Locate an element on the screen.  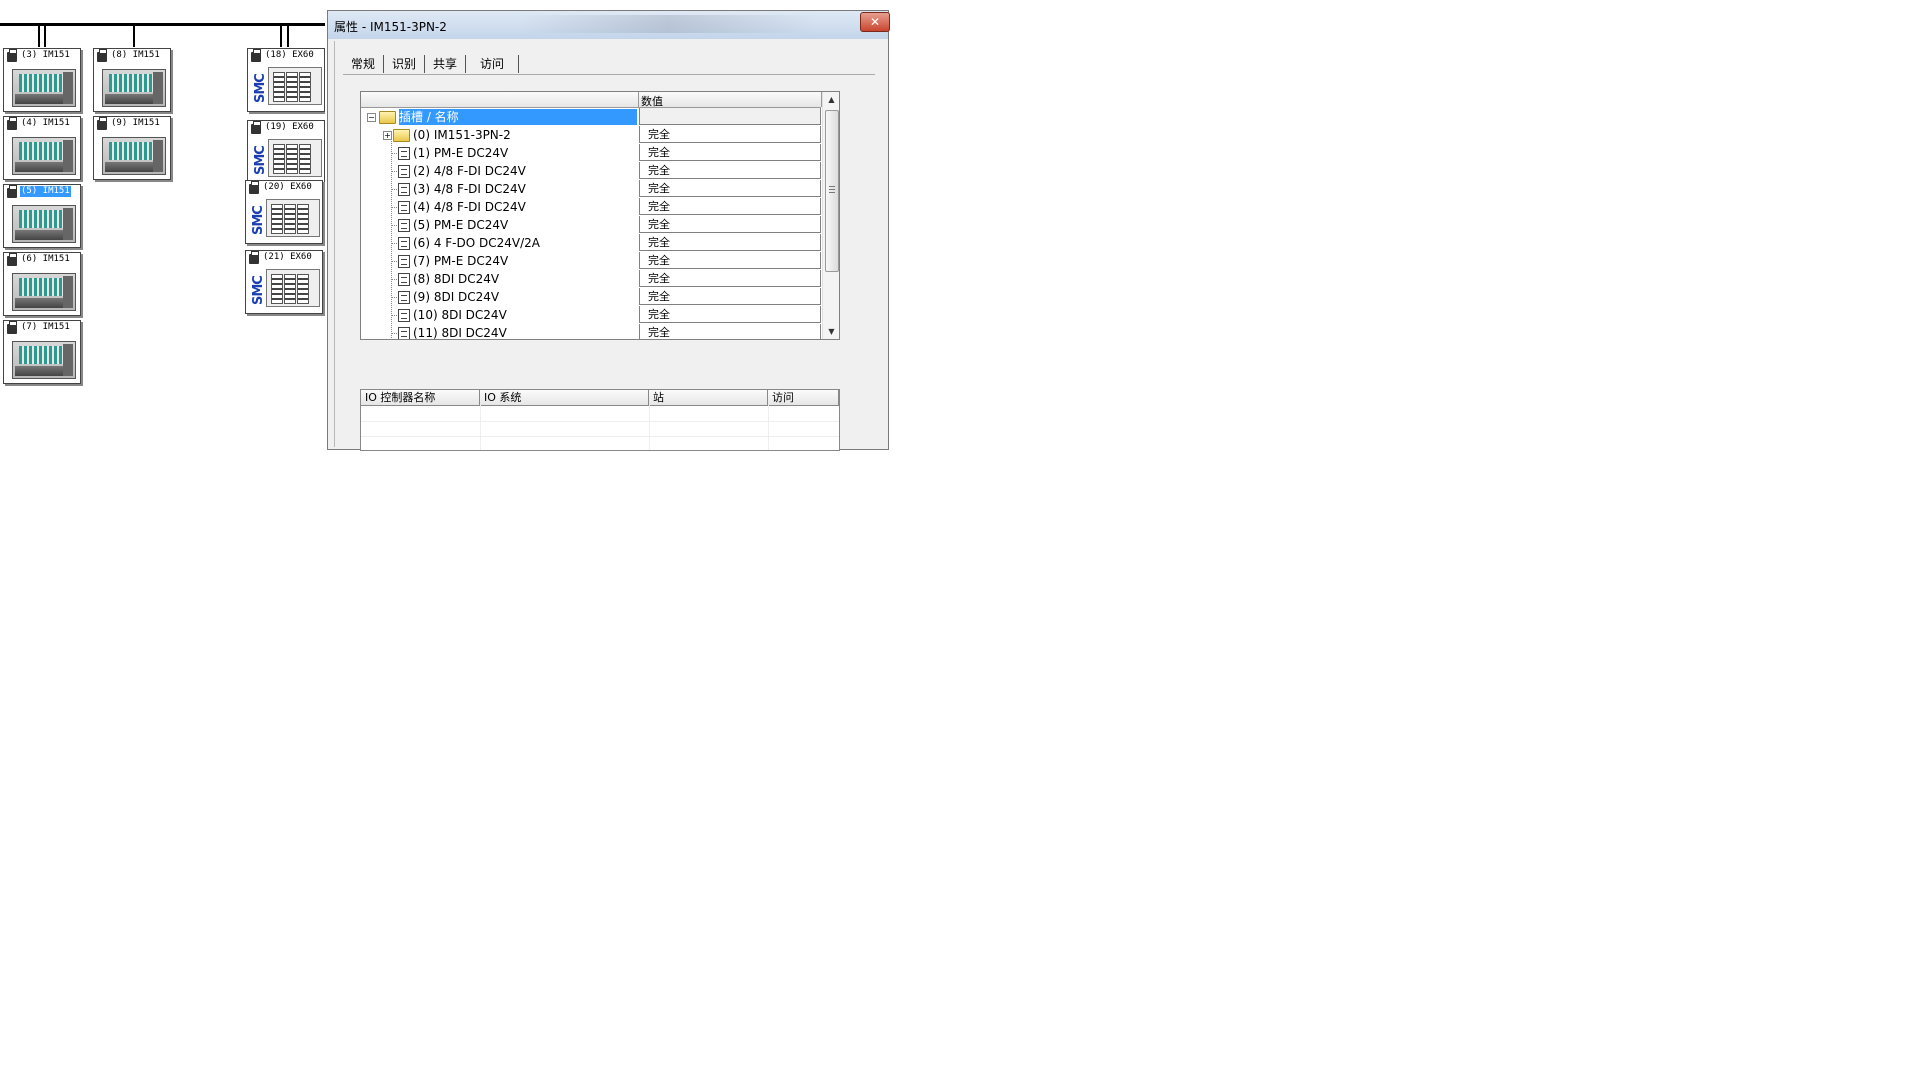
vertical-scrollbar: ▲ ▼ is located at coordinates (830, 215).